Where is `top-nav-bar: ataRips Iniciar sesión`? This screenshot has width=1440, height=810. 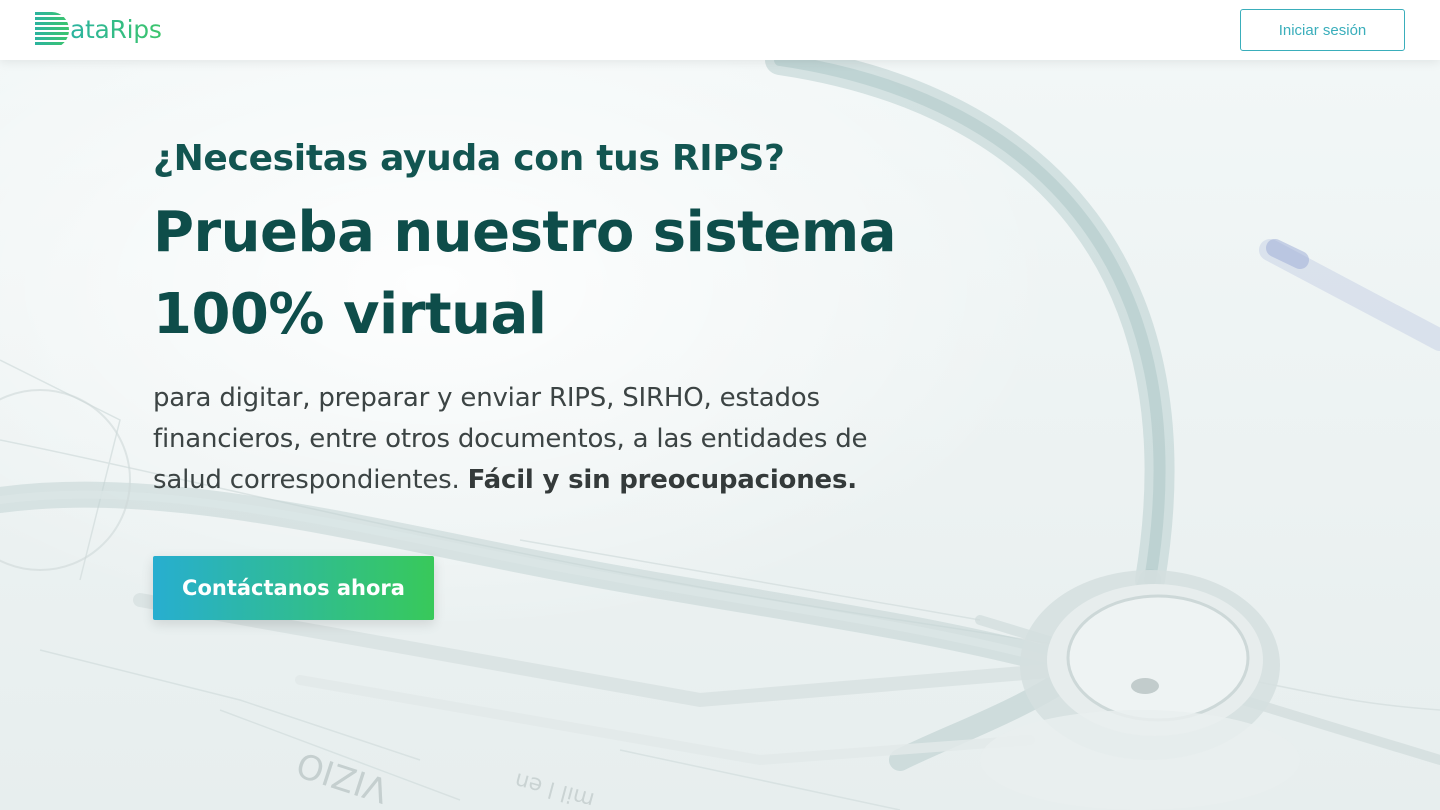
top-nav-bar: ataRips Iniciar sesión is located at coordinates (720, 30).